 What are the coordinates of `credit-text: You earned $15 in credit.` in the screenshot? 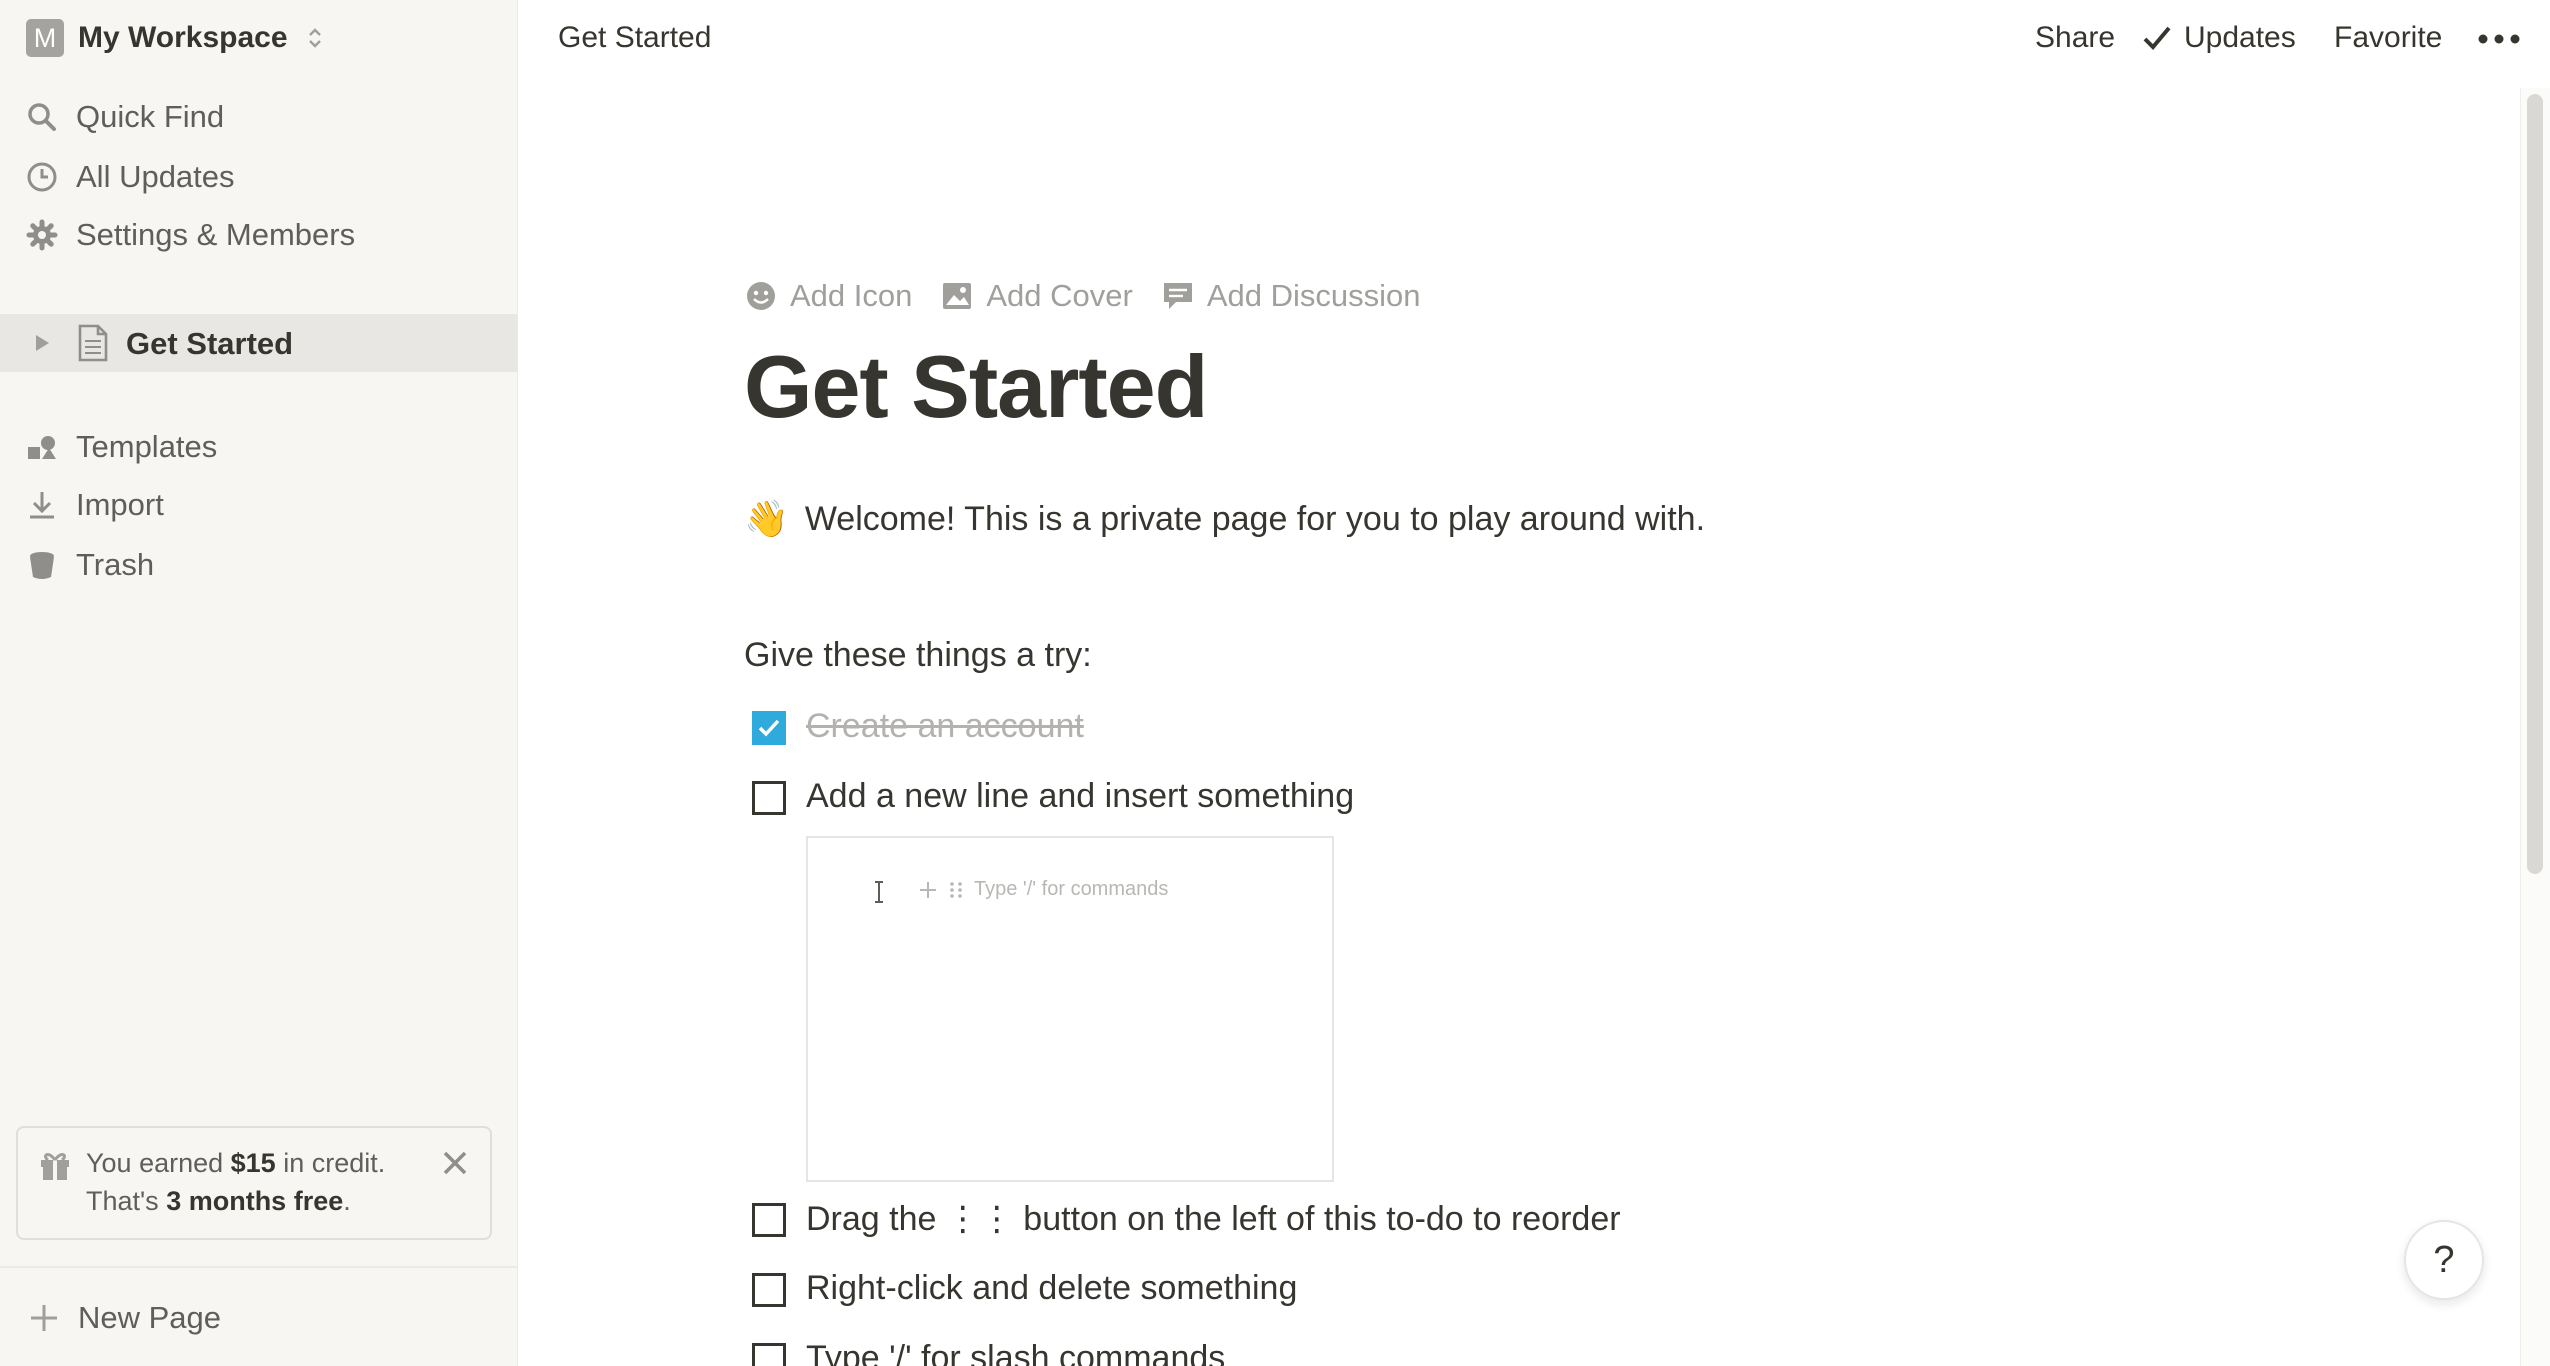 It's located at (235, 1163).